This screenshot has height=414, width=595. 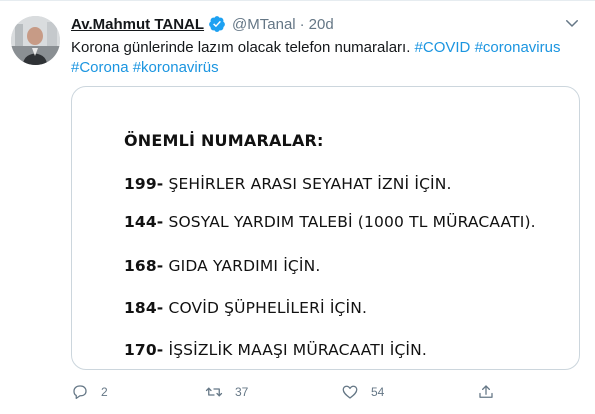 I want to click on phone-number: 144-, so click(x=144, y=222).